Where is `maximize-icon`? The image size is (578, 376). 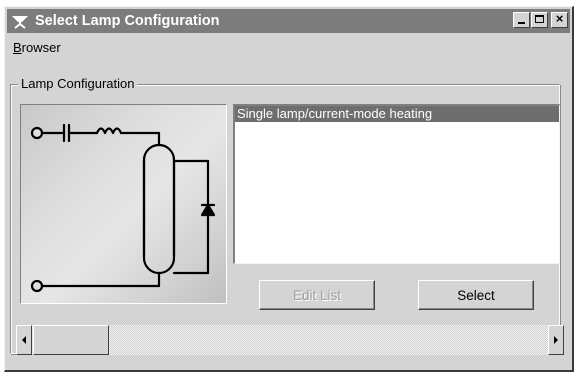
maximize-icon is located at coordinates (539, 19).